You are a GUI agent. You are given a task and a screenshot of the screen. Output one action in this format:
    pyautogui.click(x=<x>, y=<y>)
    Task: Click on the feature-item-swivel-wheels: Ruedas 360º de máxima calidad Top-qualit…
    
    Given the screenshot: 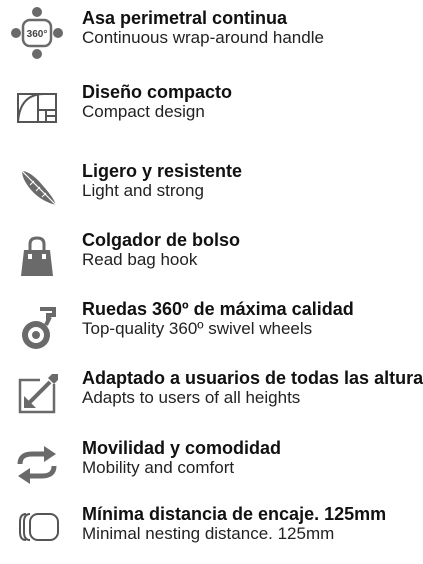 What is the action you would take?
    pyautogui.click(x=211, y=329)
    